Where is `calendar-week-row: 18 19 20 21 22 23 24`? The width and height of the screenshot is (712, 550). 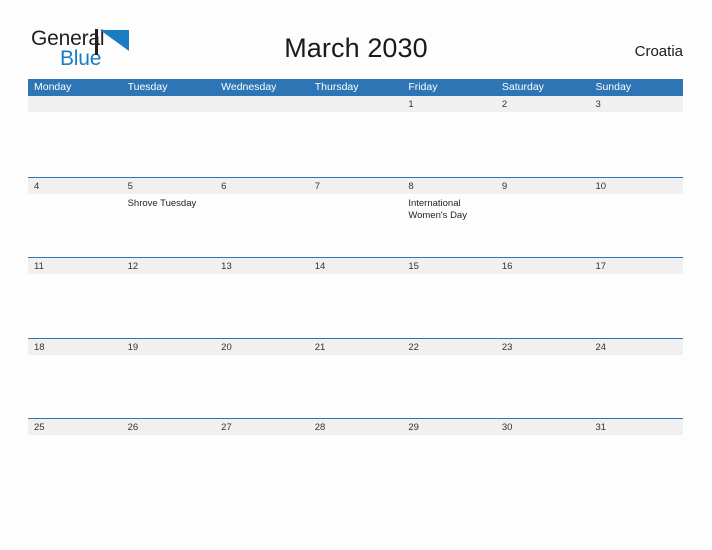 calendar-week-row: 18 19 20 21 22 23 24 is located at coordinates (356, 378).